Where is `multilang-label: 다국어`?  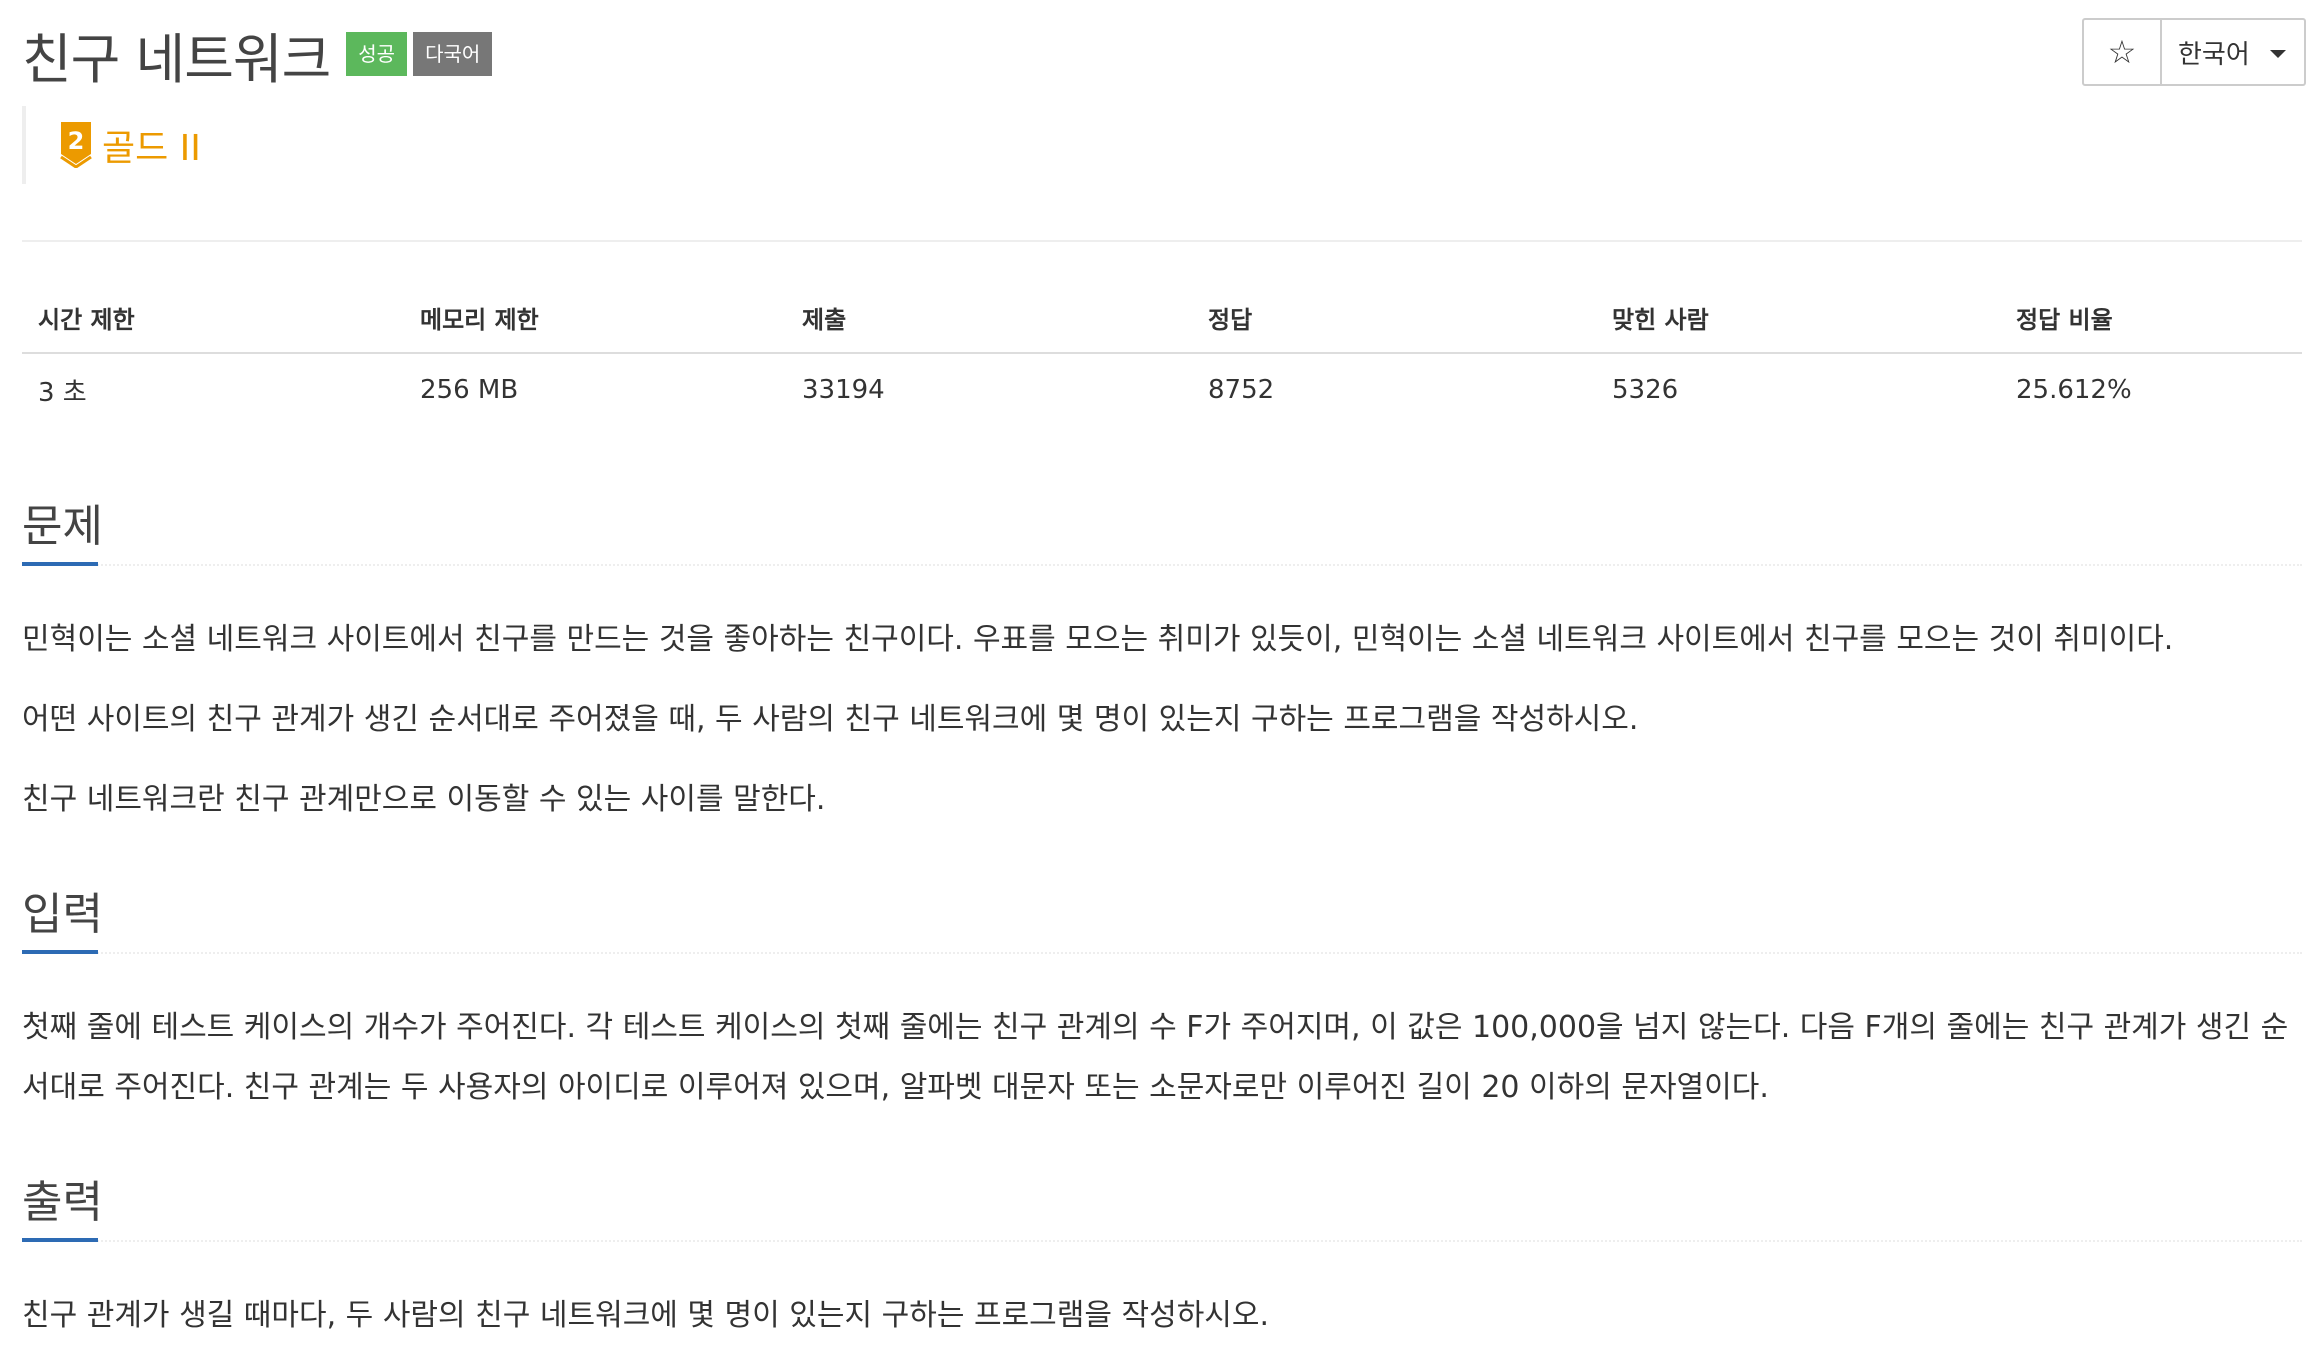 multilang-label: 다국어 is located at coordinates (453, 54).